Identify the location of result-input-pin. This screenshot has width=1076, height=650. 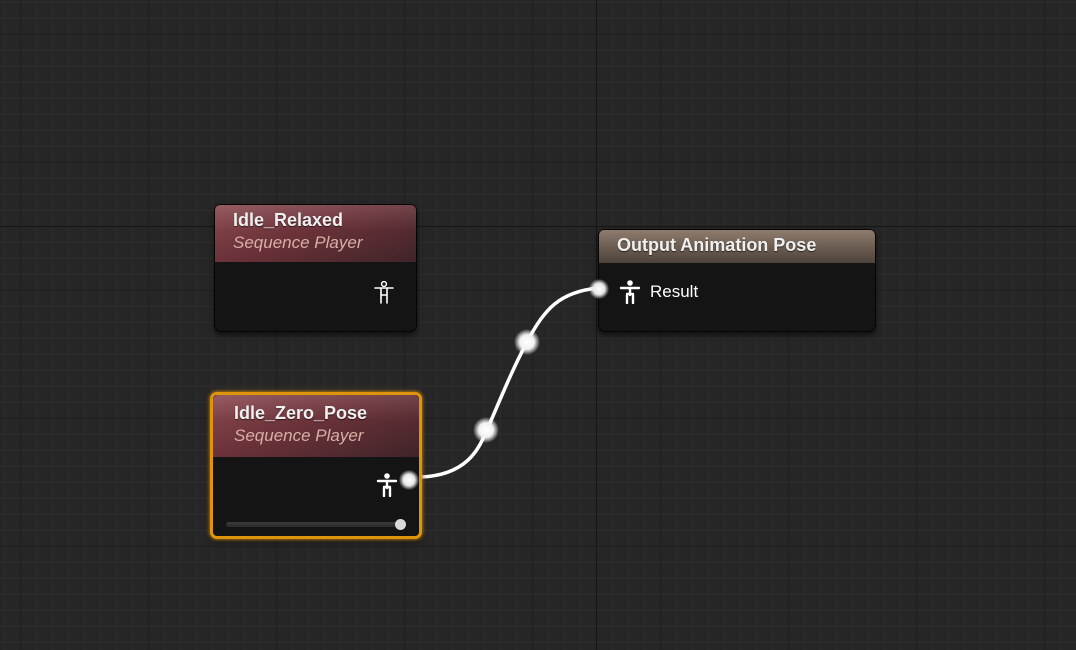
(599, 289).